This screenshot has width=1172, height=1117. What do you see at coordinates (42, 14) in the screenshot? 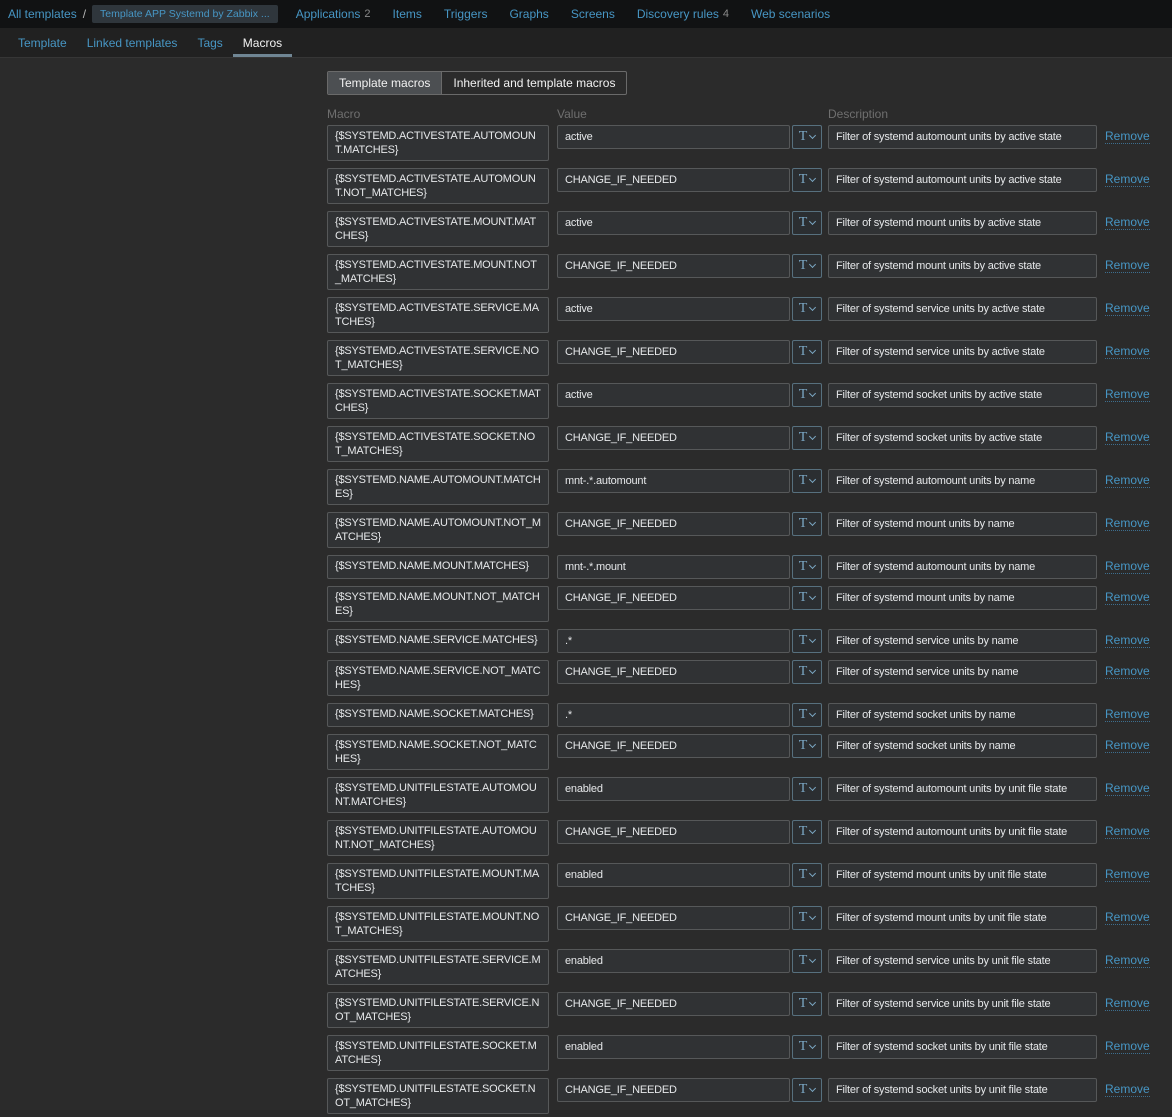
I see `breadcrumb-all-templates-link: All templates` at bounding box center [42, 14].